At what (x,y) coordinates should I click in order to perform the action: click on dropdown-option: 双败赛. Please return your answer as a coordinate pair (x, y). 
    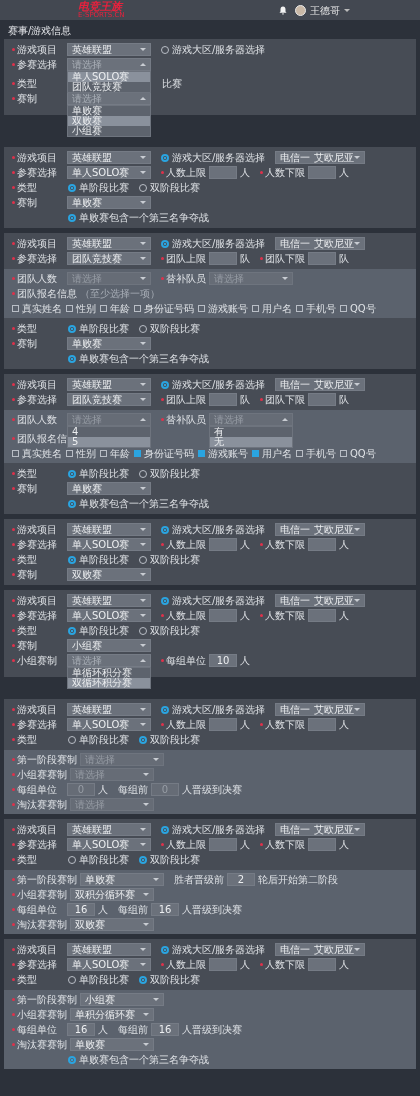
    Looking at the image, I should click on (109, 121).